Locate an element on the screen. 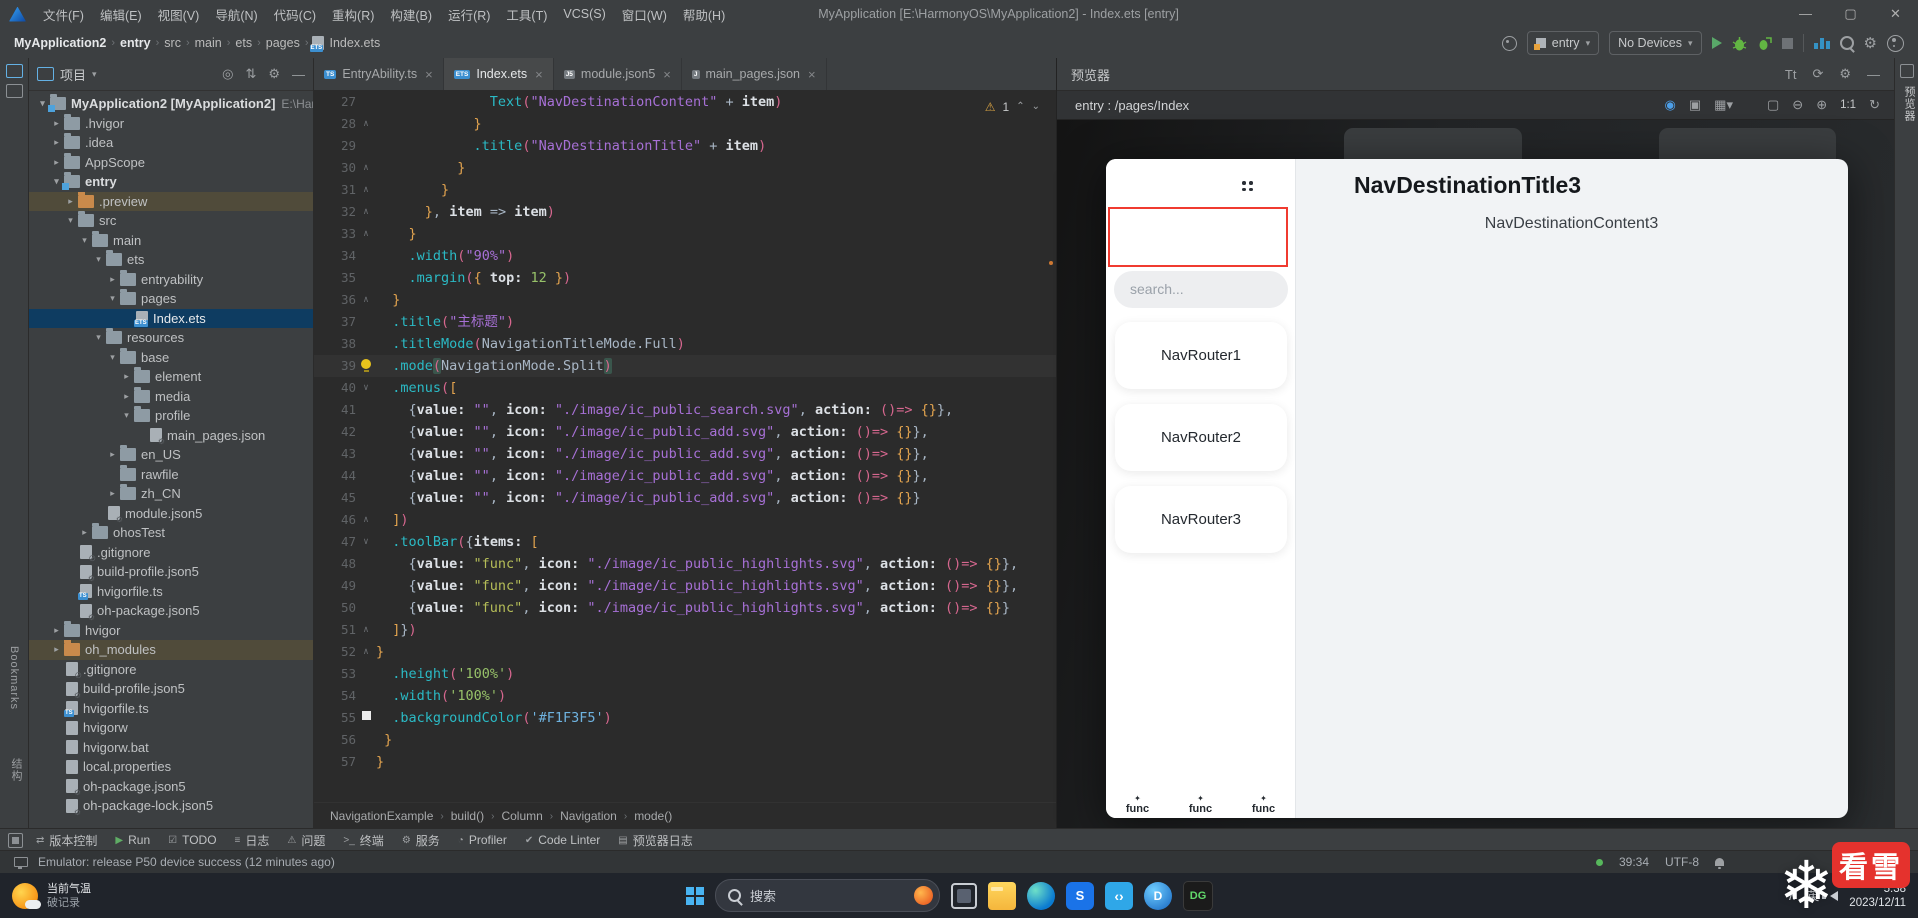  tree-item: oh-package.json5 is located at coordinates (171, 787).